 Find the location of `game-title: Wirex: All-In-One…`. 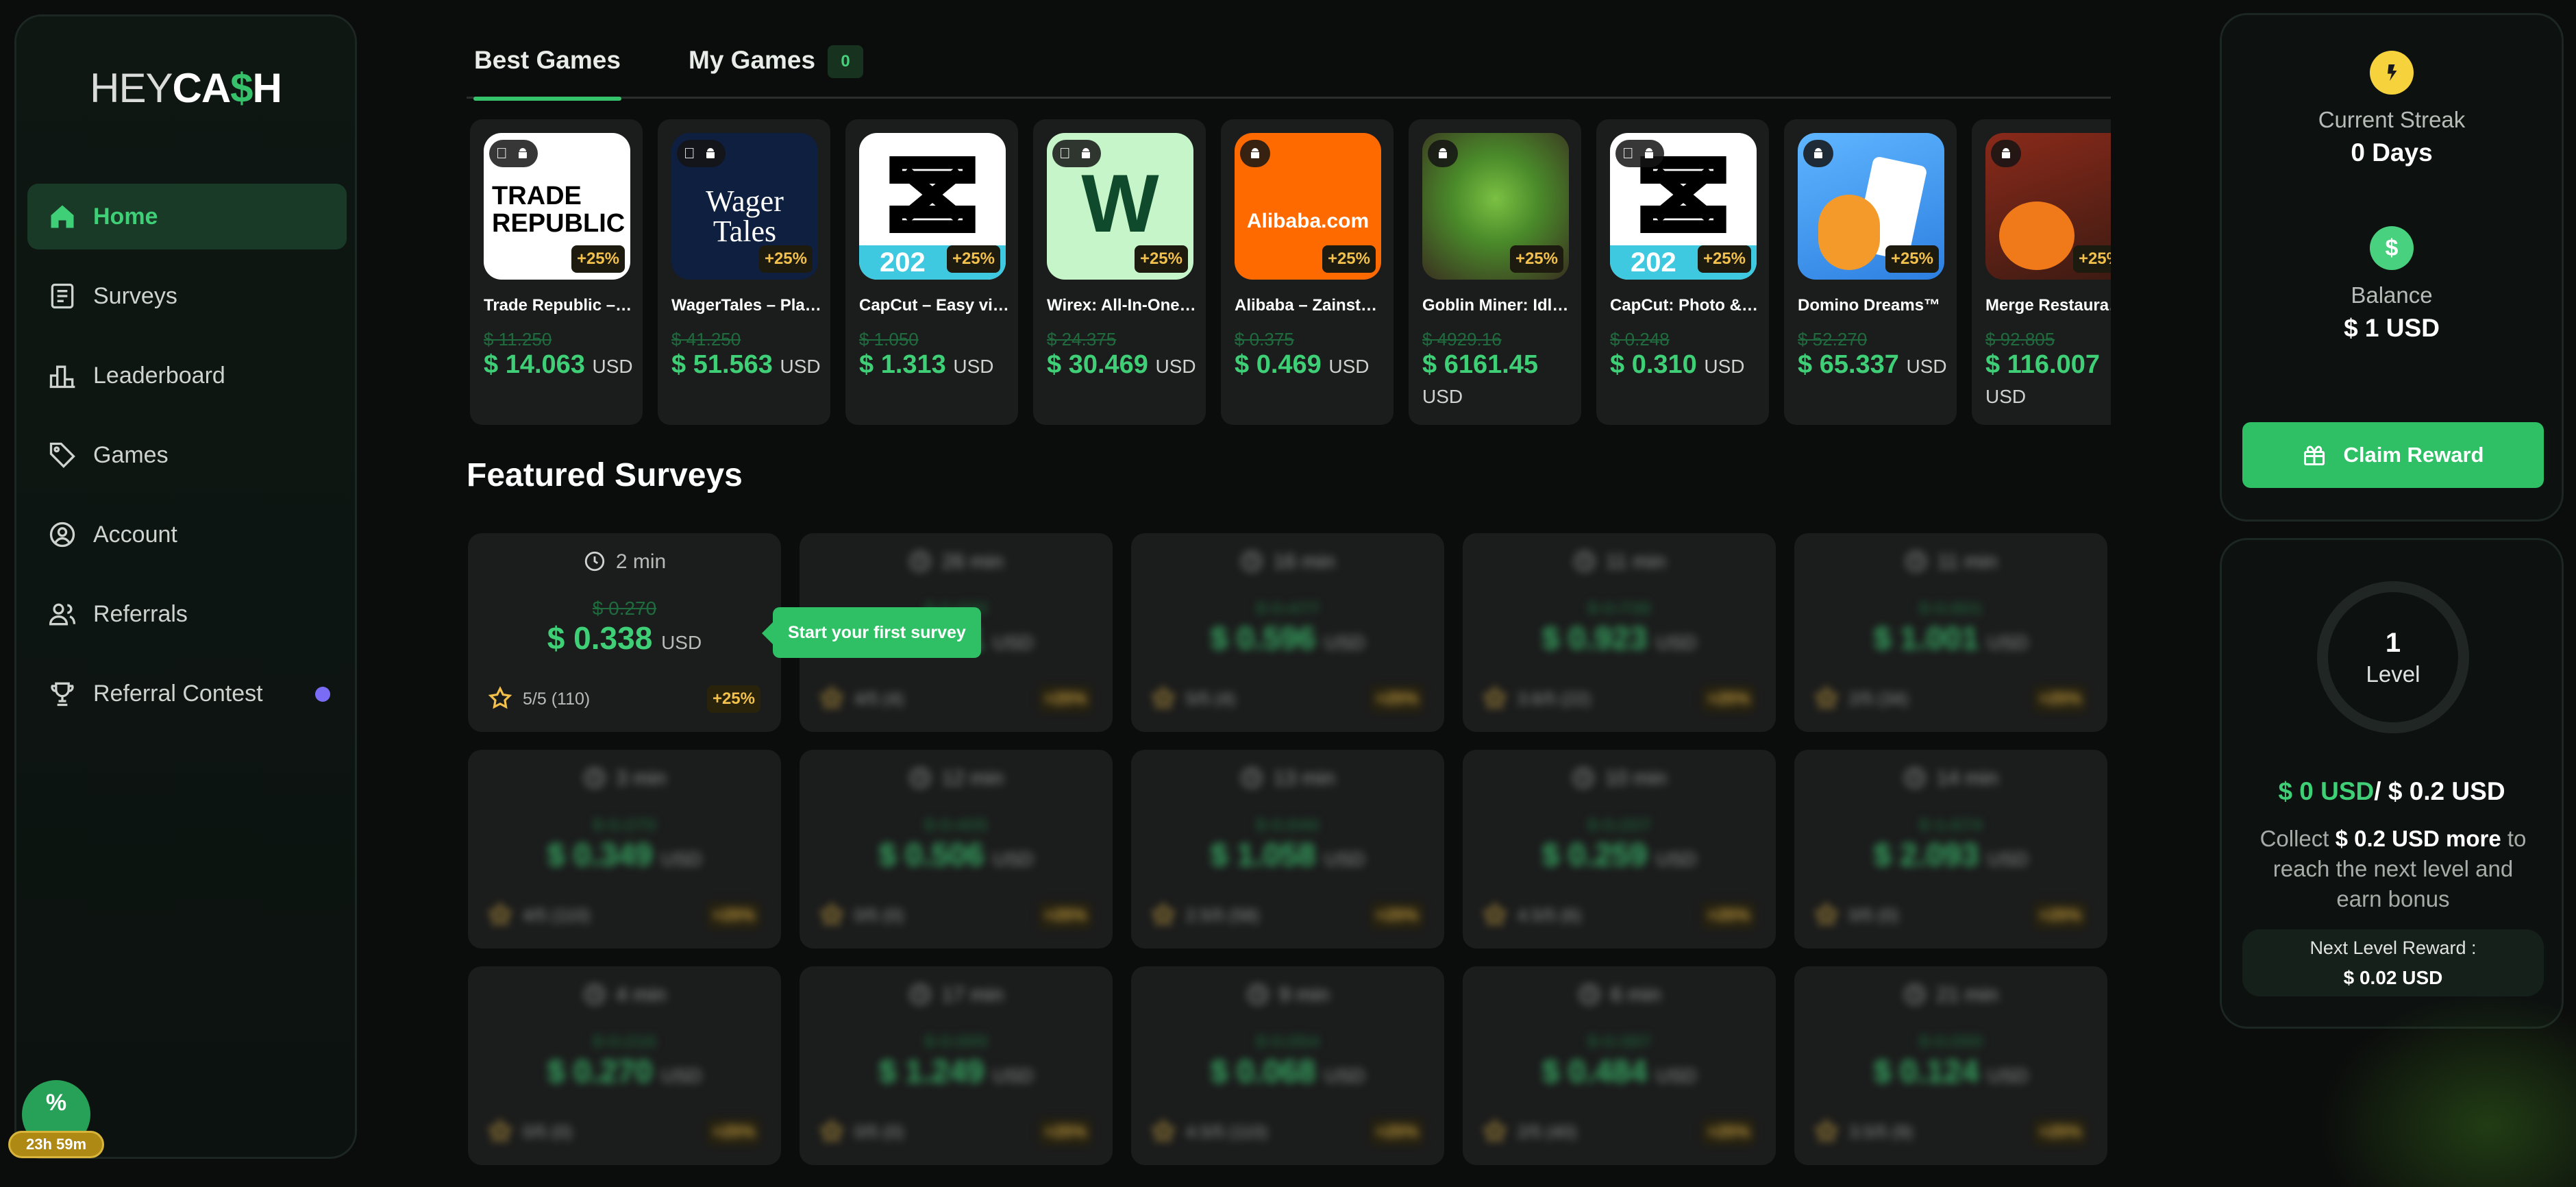

game-title: Wirex: All-In-One… is located at coordinates (1121, 305).